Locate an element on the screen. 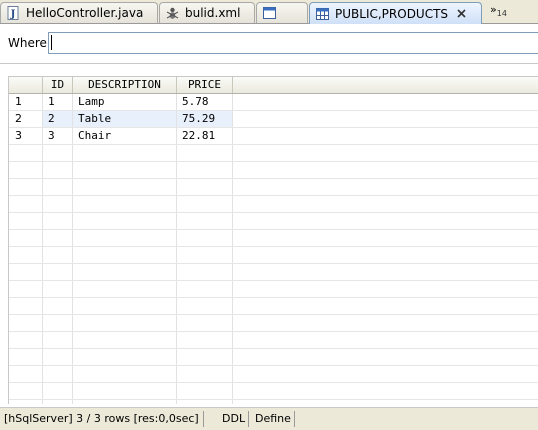 The image size is (538, 430). chevron-right-double-icon: » is located at coordinates (493, 9).